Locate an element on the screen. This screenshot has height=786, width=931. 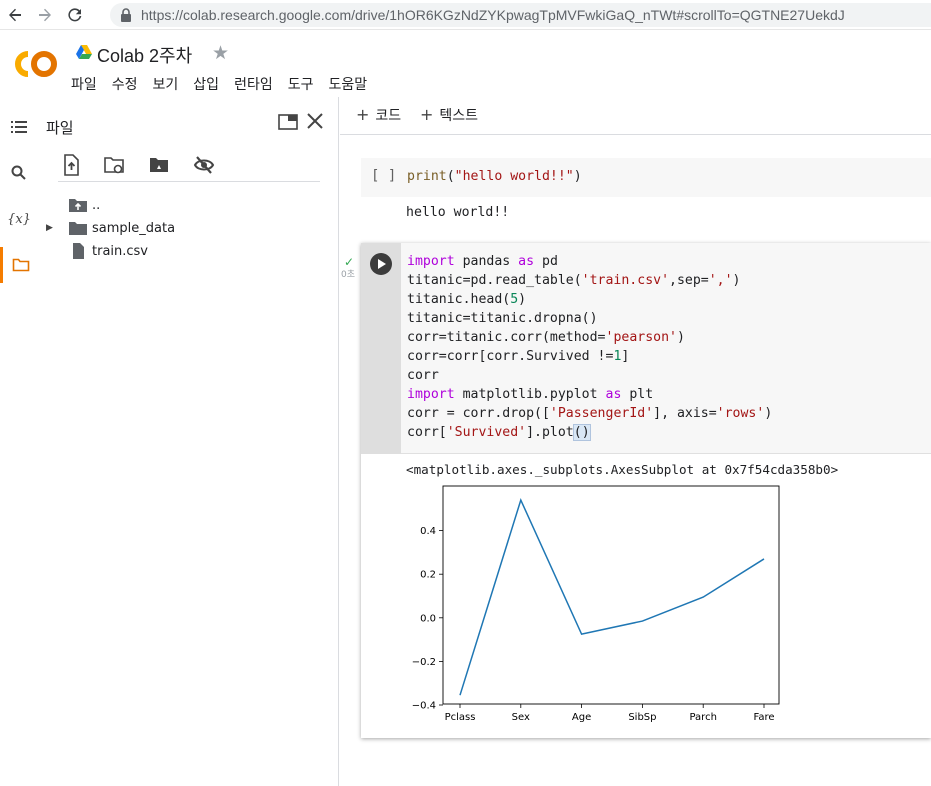
left-rail: {x} is located at coordinates (19, 441).